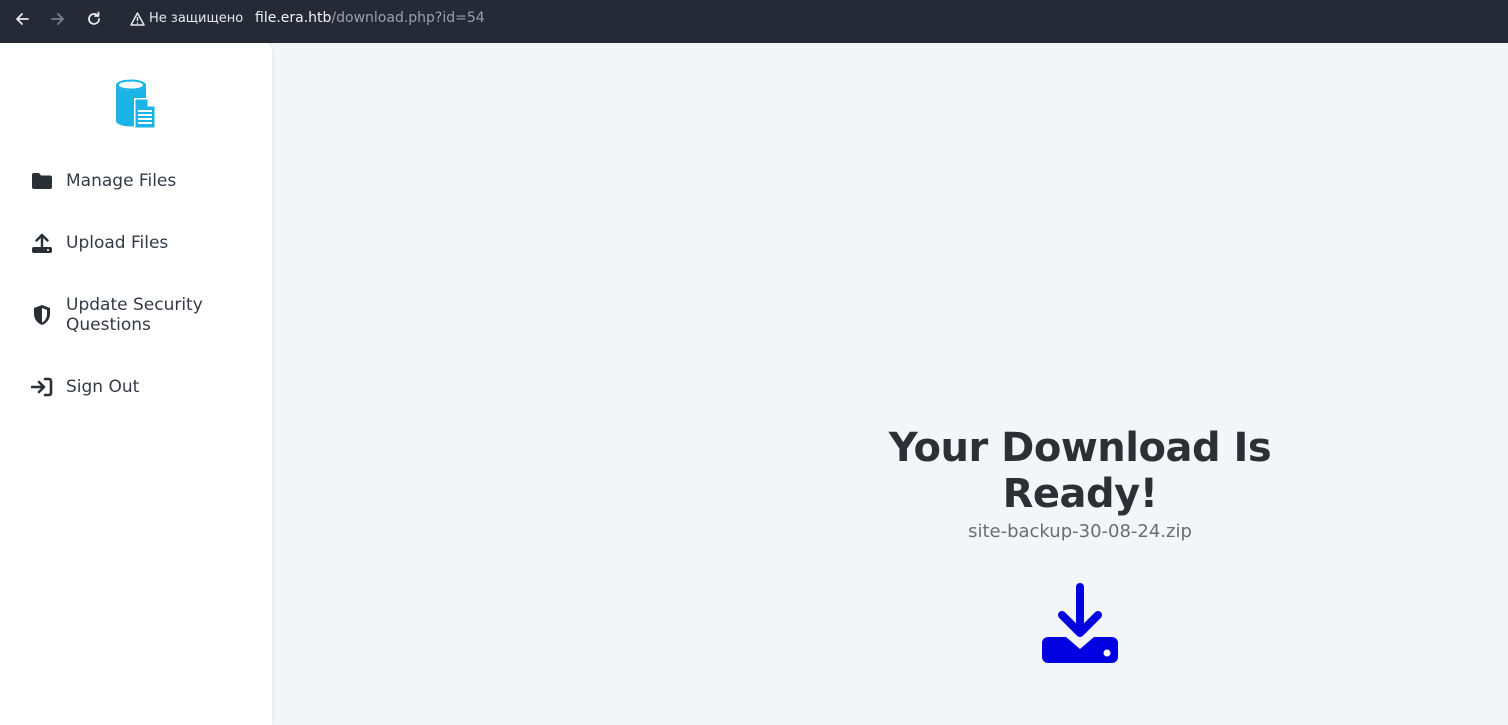 This screenshot has width=1508, height=725. Describe the element at coordinates (42, 315) in the screenshot. I see `shield-icon` at that location.